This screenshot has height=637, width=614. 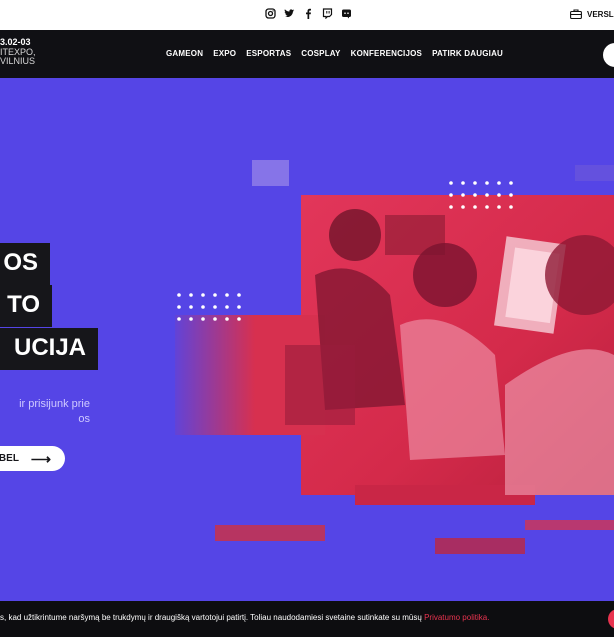 I want to click on hero-headline-line-1: OS, so click(x=25, y=264).